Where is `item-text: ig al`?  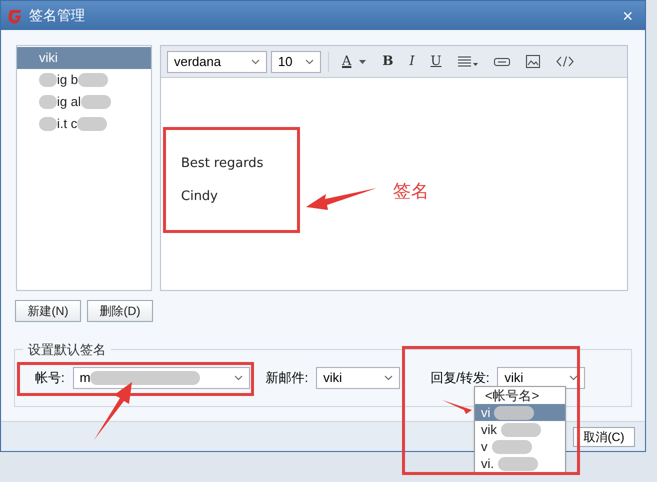 item-text: ig al is located at coordinates (69, 102).